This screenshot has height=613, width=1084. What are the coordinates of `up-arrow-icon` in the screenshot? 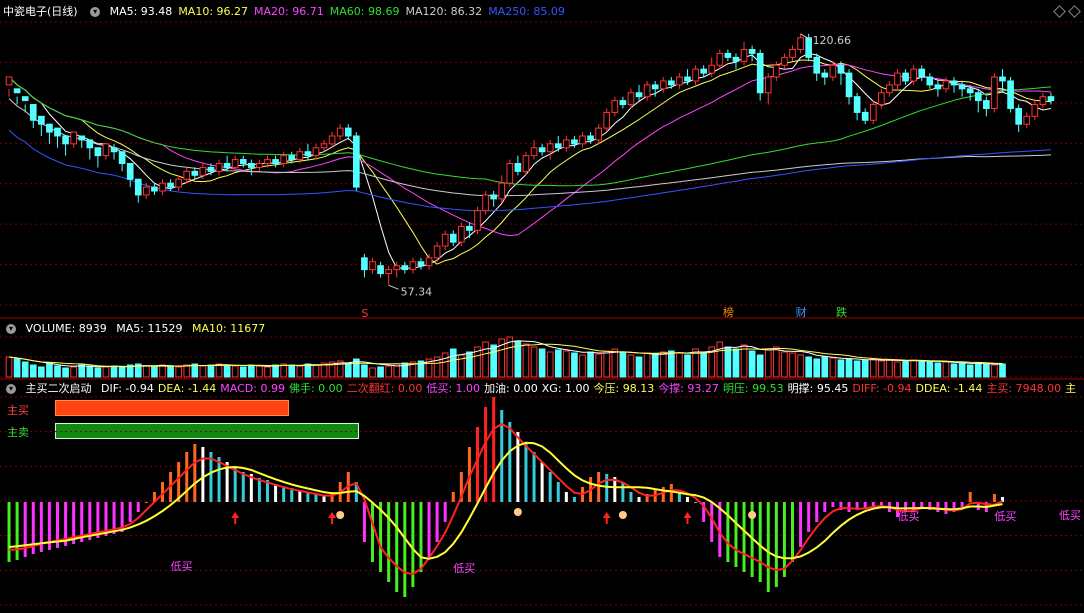 It's located at (332, 518).